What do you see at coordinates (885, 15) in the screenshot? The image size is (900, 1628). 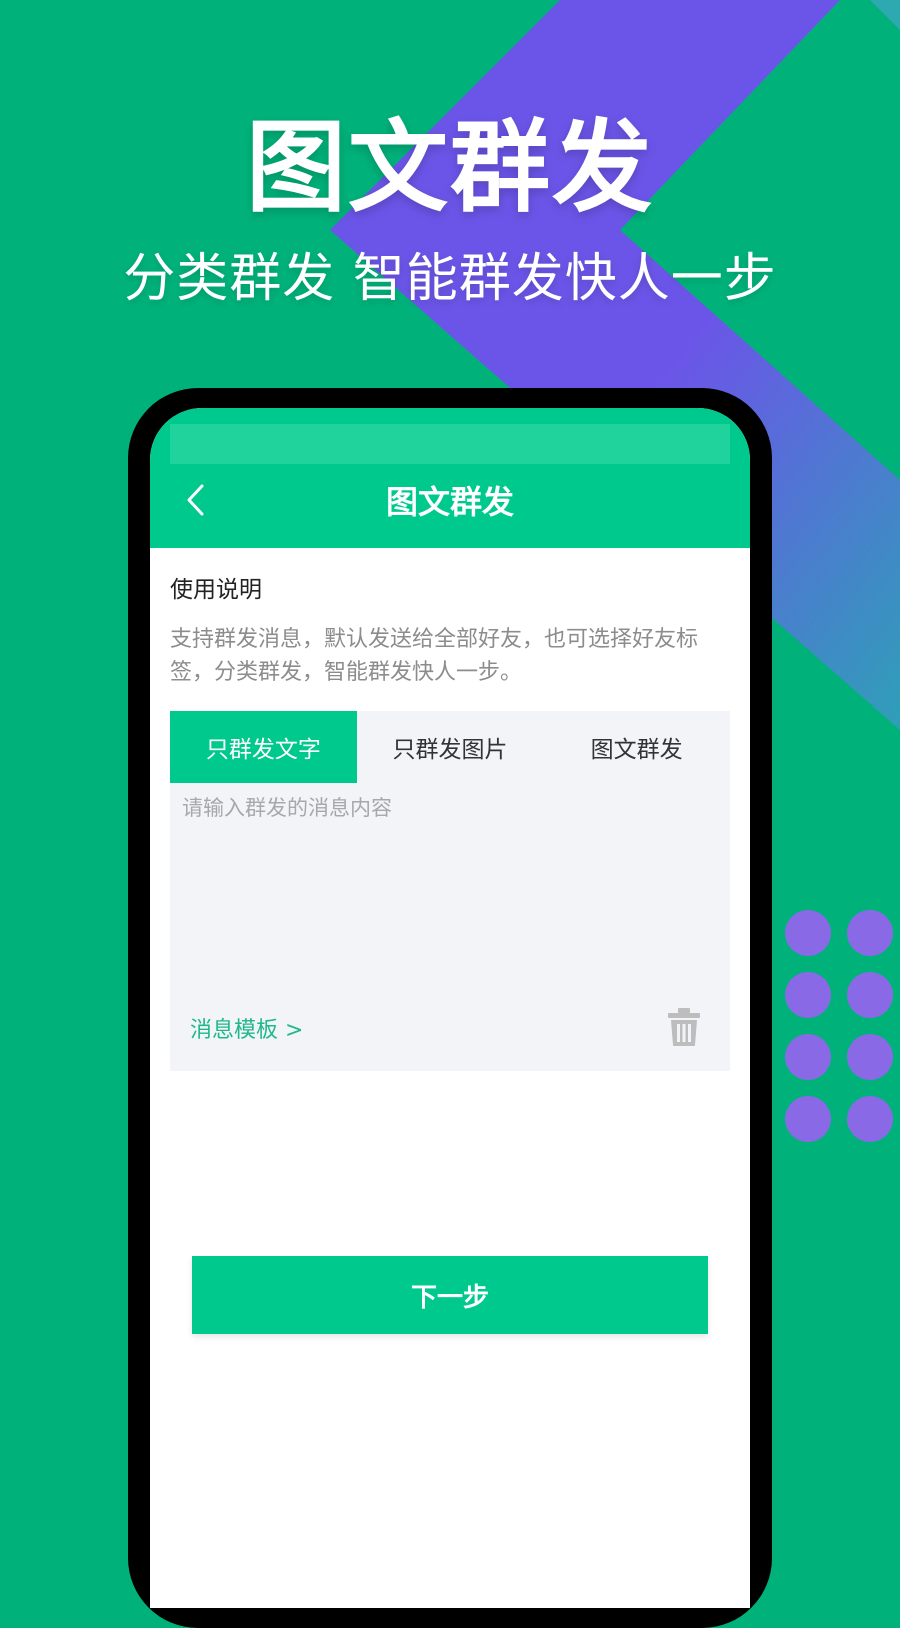 I see `diagonal-band-corner` at bounding box center [885, 15].